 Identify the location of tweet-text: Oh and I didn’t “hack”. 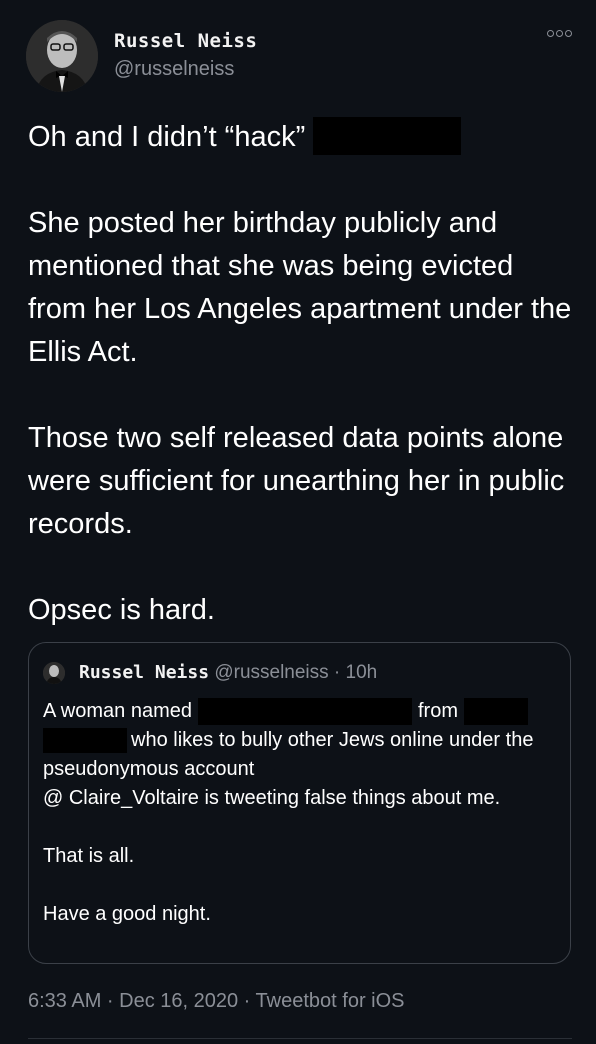
(167, 137).